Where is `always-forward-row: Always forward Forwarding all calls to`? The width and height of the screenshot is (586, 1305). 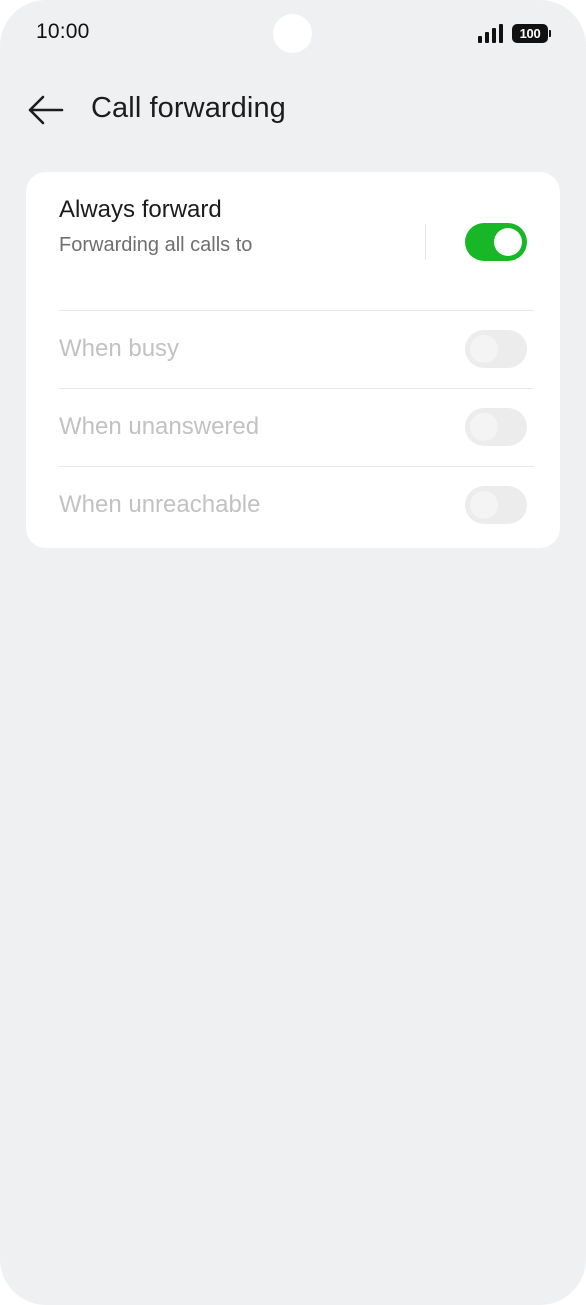
always-forward-row: Always forward Forwarding all calls to is located at coordinates (293, 241).